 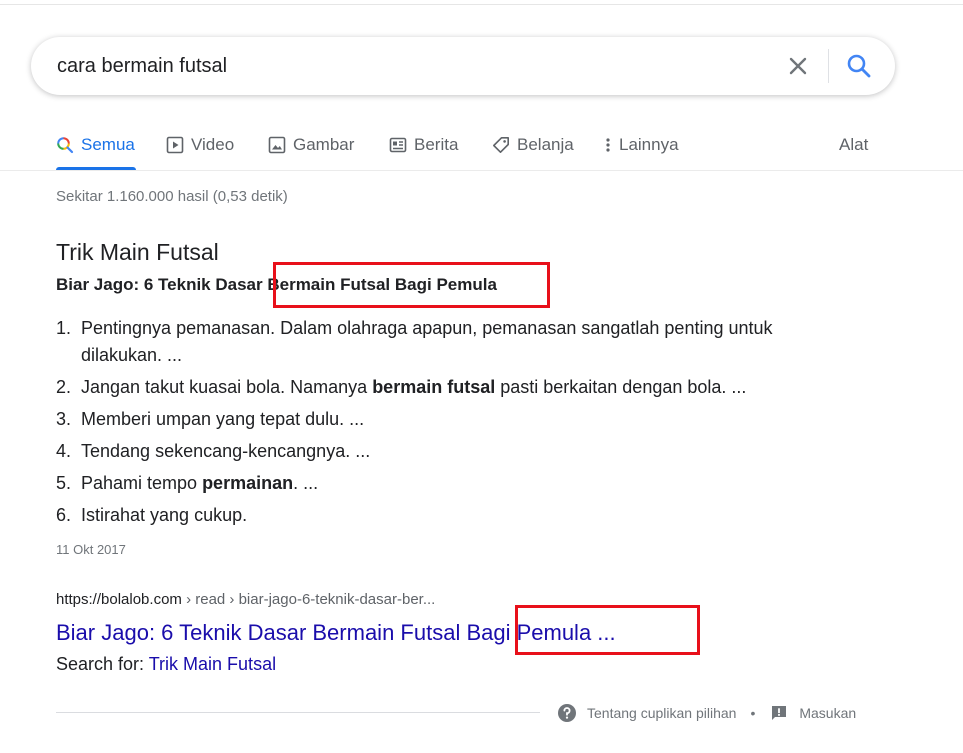 I want to click on search-input, so click(x=407, y=66).